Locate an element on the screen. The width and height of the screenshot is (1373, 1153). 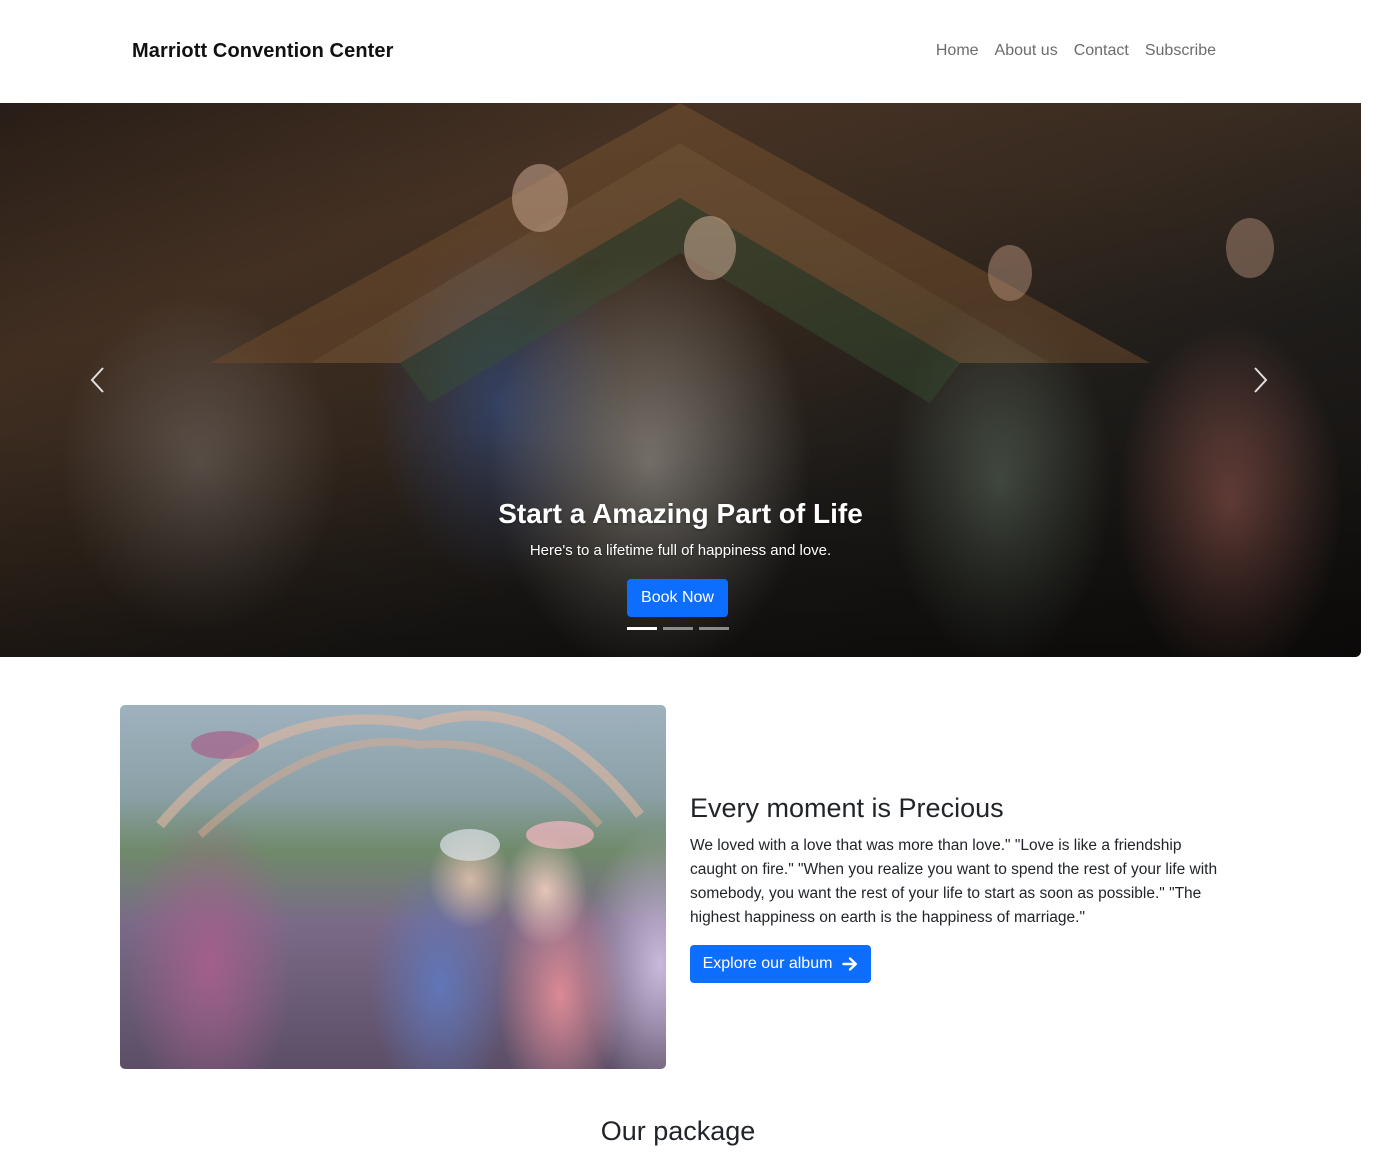
packages-title: Our package is located at coordinates (678, 1131).